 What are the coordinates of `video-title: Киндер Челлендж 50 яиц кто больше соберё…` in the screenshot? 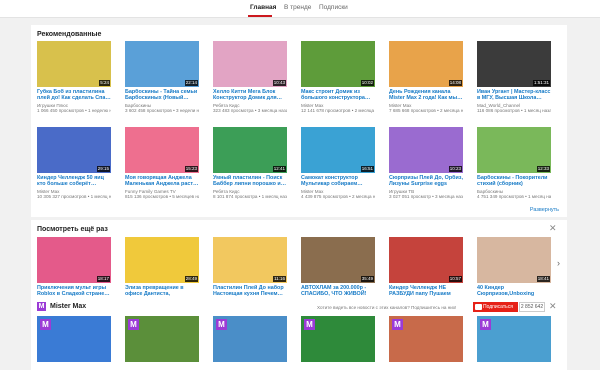 It's located at (74, 181).